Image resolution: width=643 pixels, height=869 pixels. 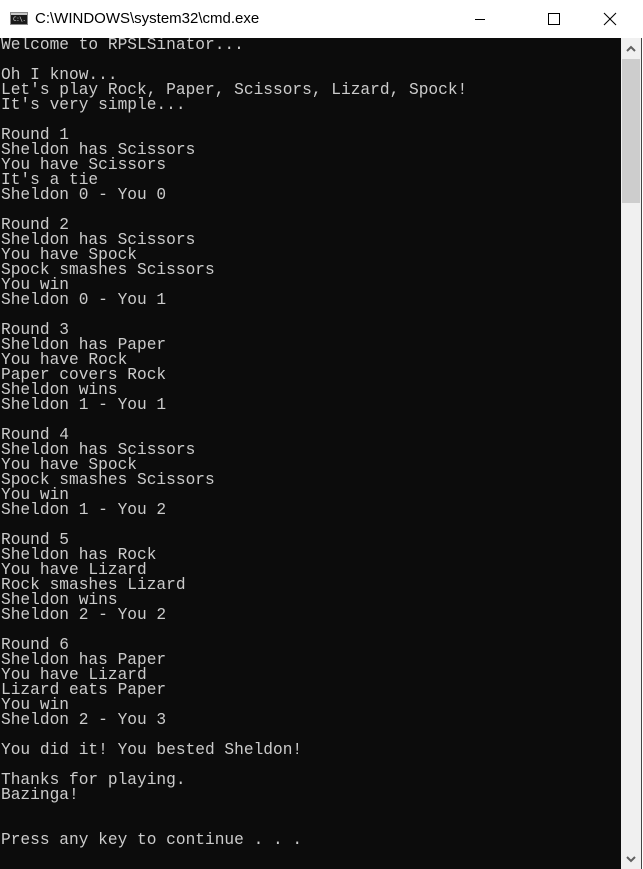 I want to click on console-line: Bazinga!, so click(x=40, y=795).